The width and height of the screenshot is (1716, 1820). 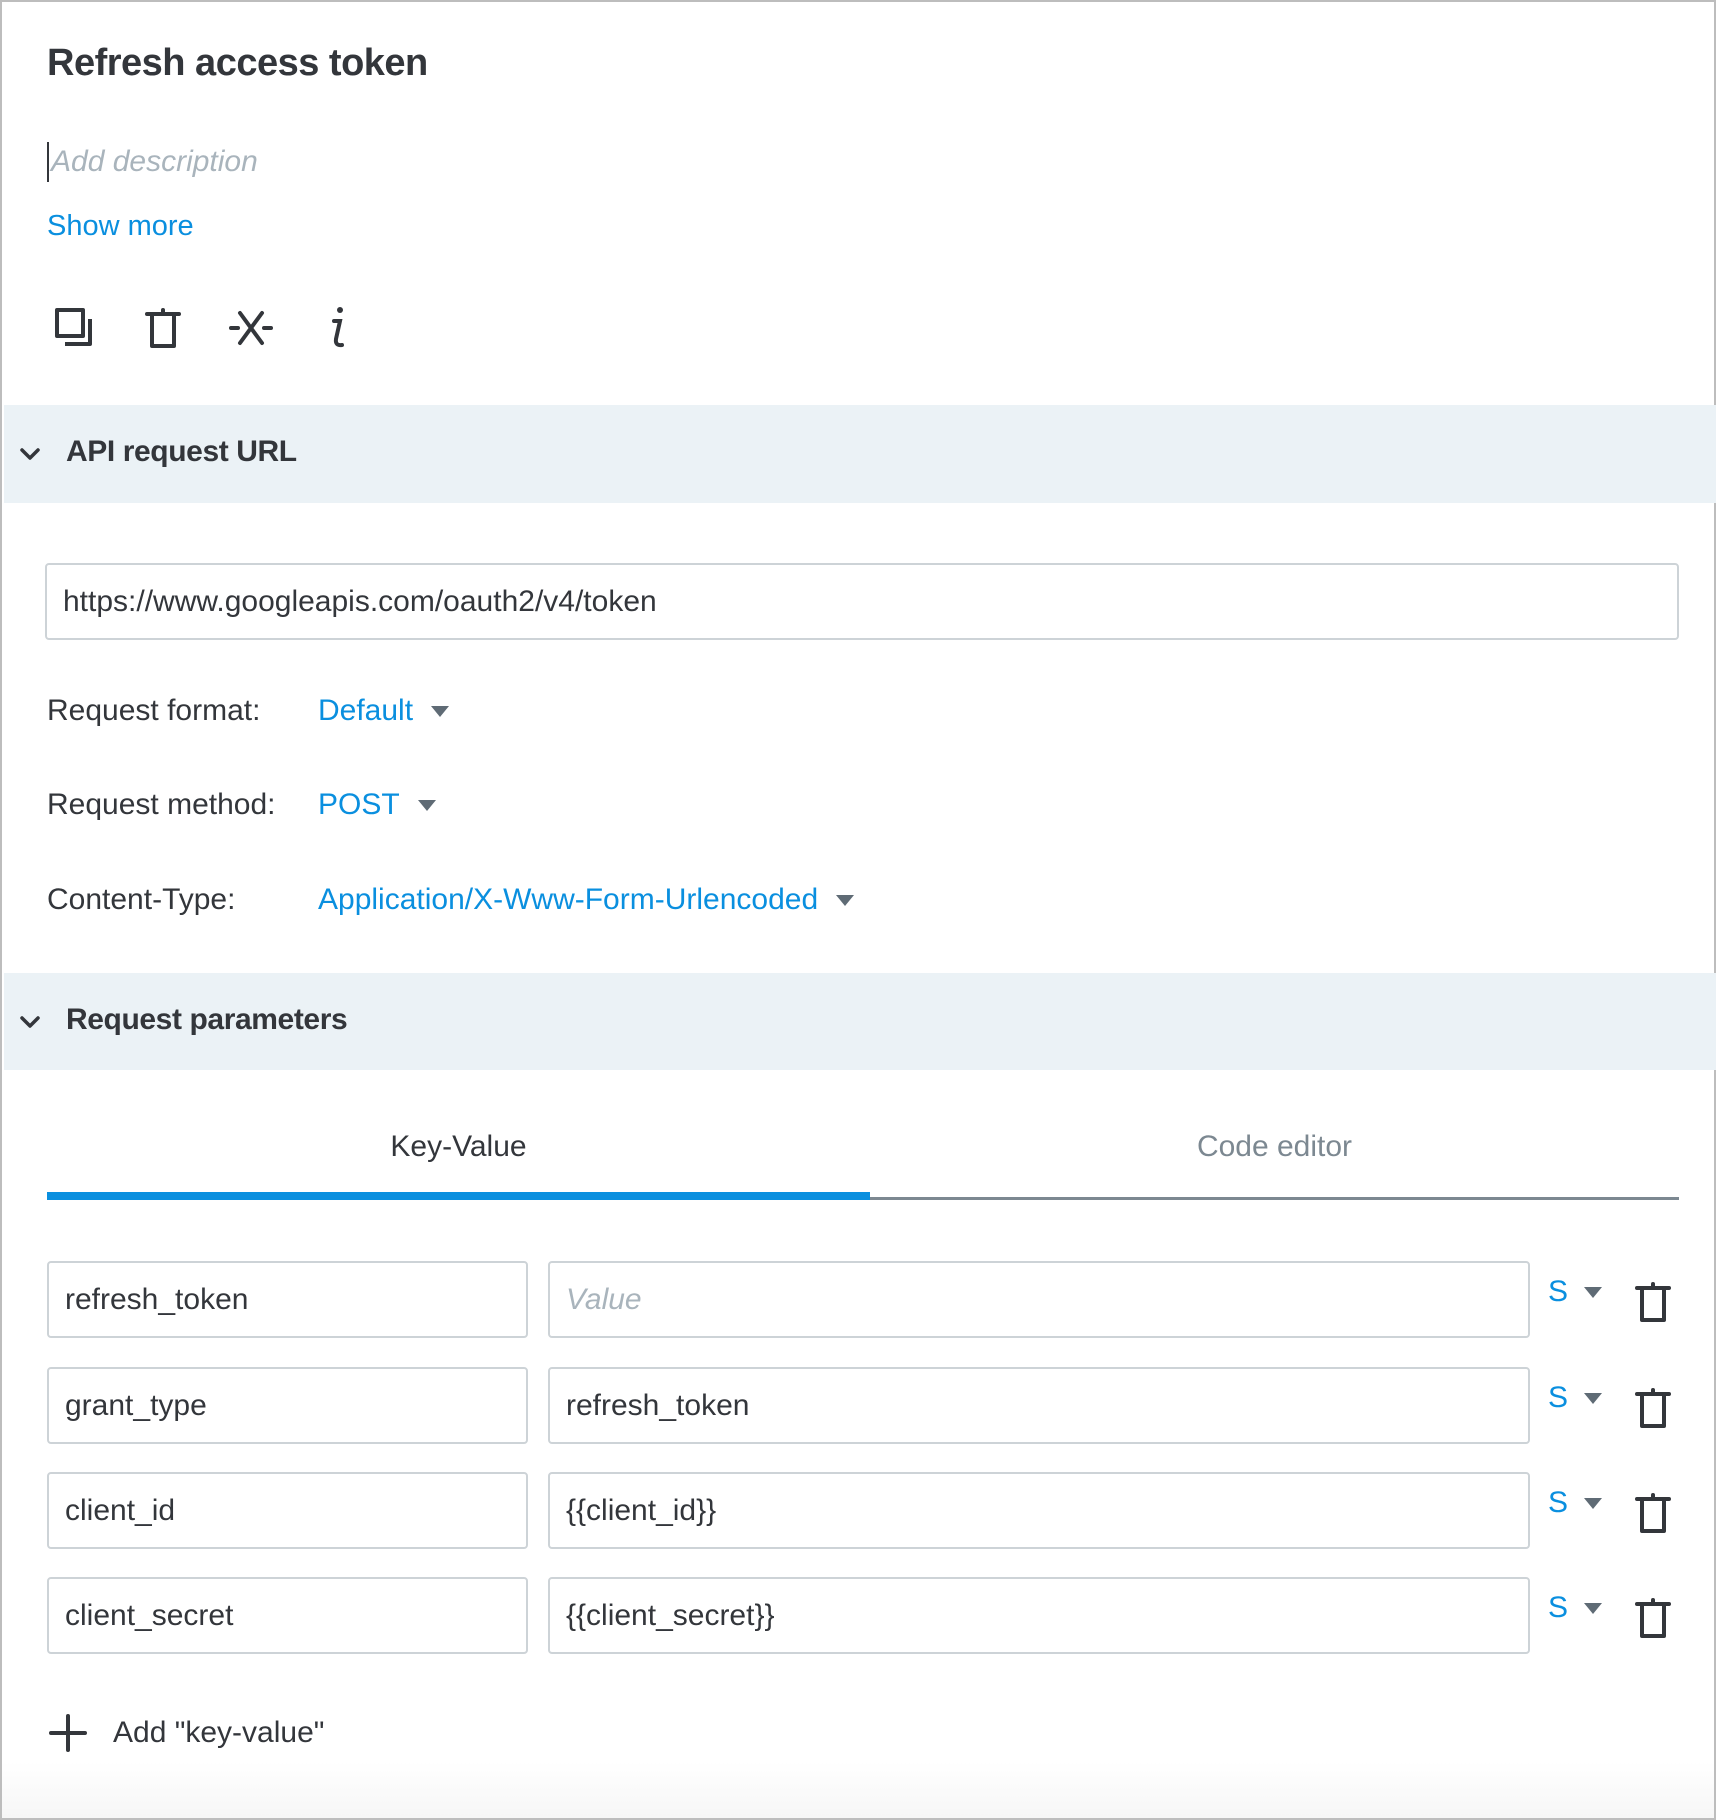 I want to click on param-value-input: {{client_secret}}, so click(x=1039, y=1615).